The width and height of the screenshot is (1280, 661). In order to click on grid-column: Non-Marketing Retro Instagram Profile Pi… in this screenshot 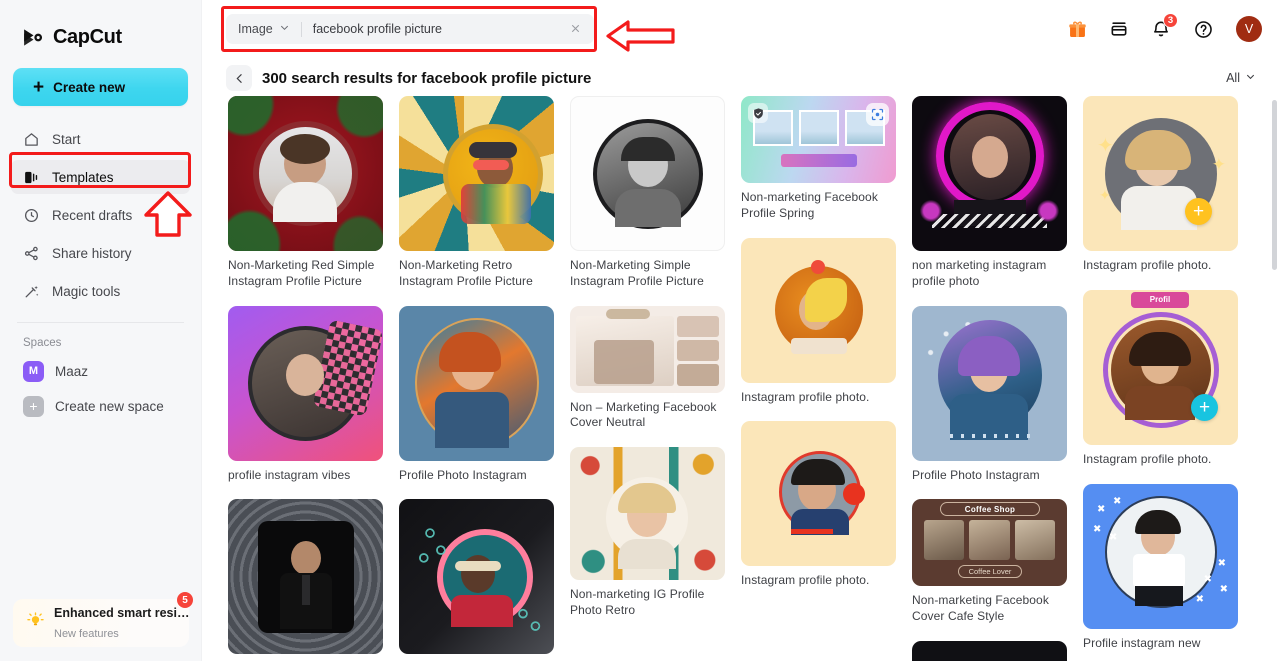, I will do `click(476, 378)`.